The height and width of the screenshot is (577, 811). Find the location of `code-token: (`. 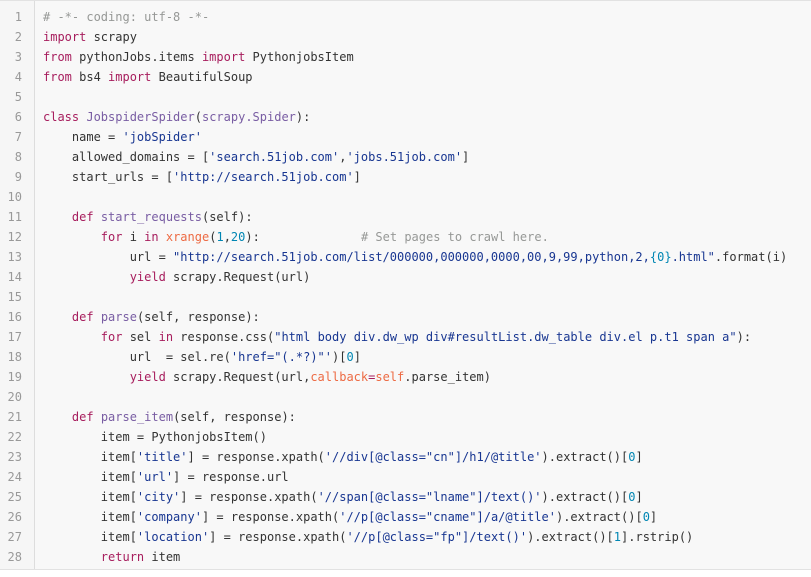

code-token: ( is located at coordinates (198, 117).